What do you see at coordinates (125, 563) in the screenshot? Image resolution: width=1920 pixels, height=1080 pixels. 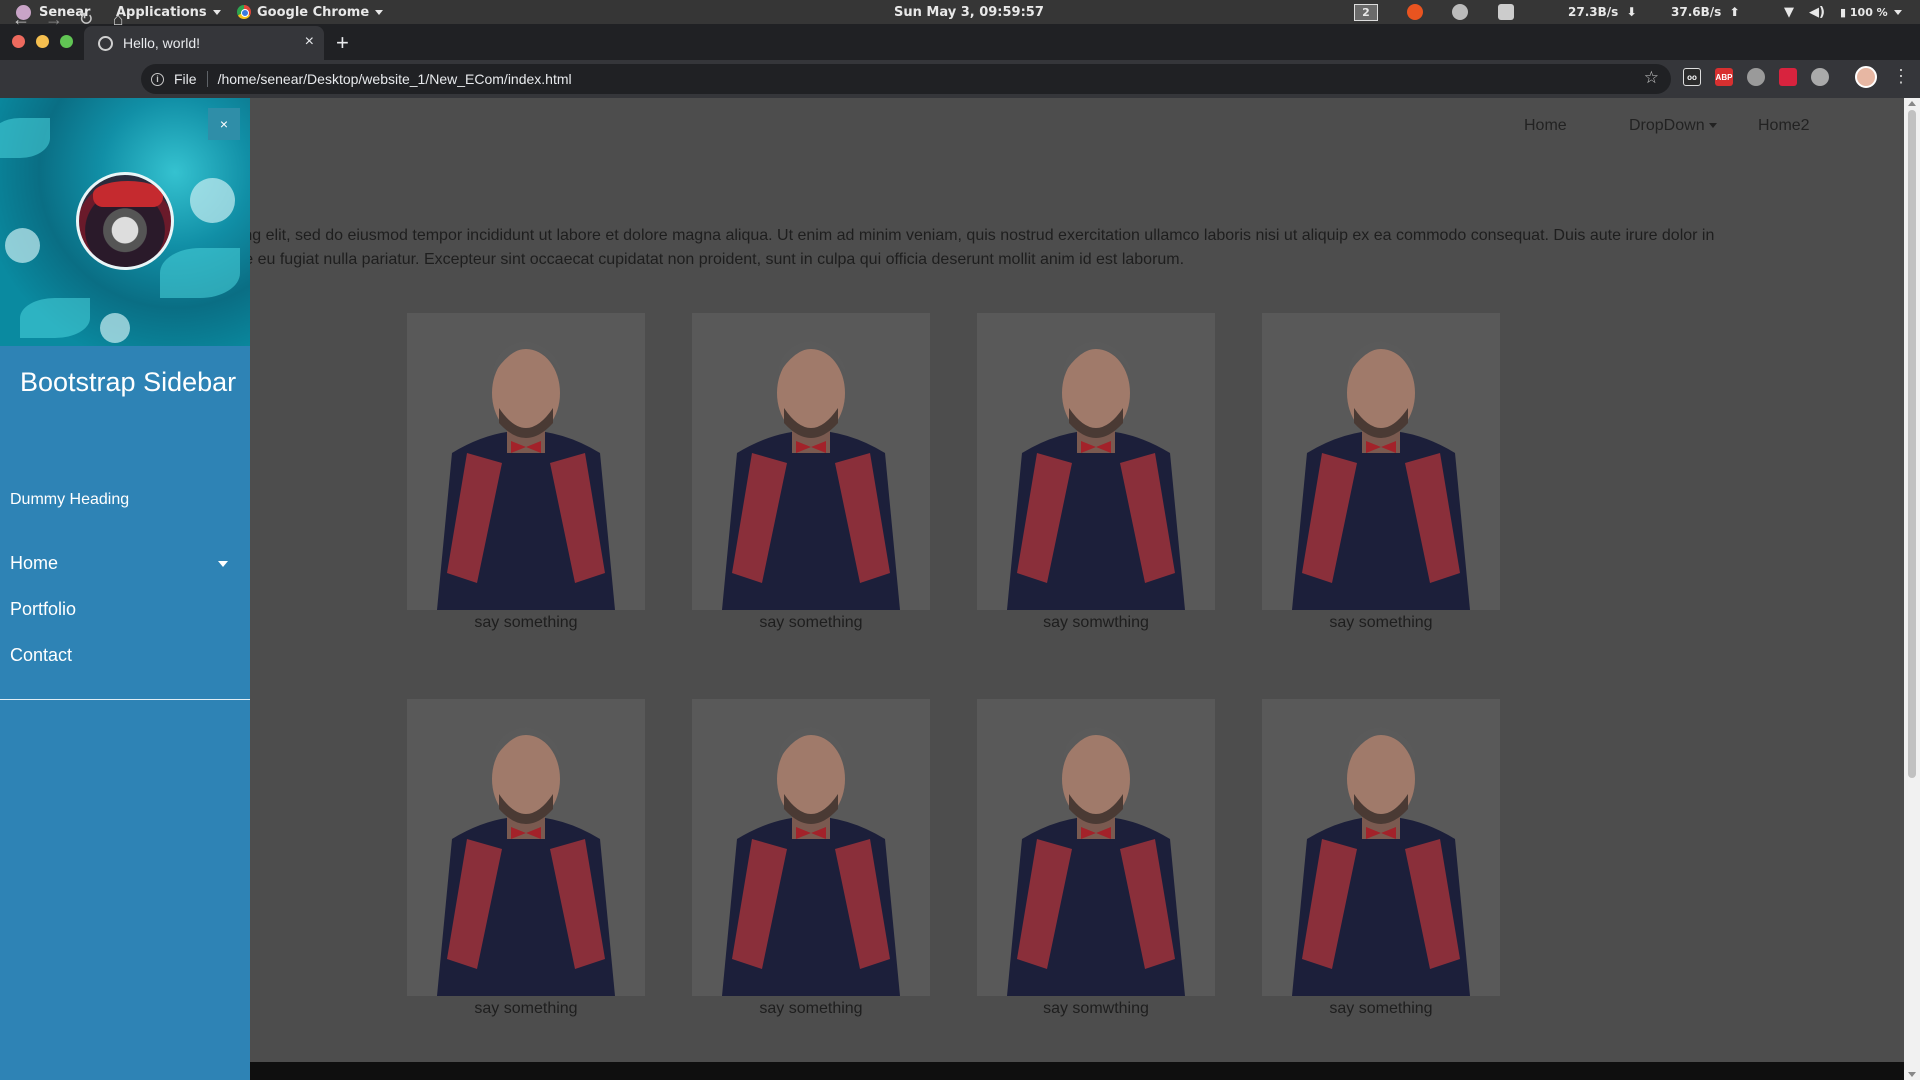 I see `sidebar-item-home: Home` at bounding box center [125, 563].